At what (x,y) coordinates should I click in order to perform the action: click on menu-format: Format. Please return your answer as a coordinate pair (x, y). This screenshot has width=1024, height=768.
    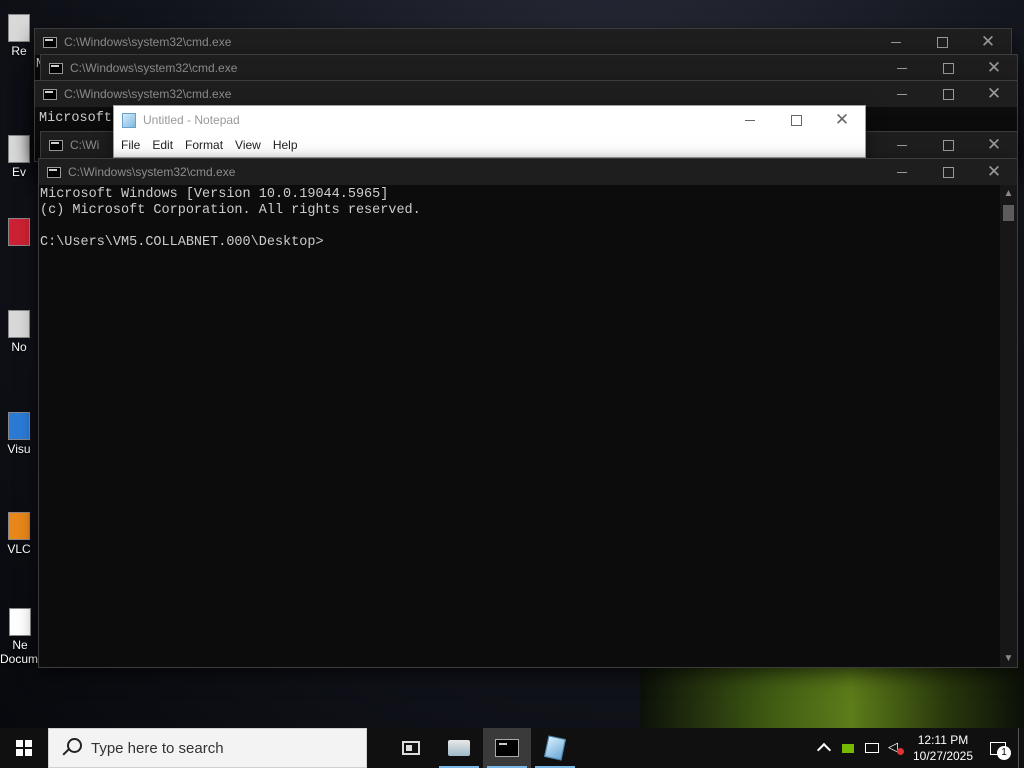
    Looking at the image, I should click on (204, 145).